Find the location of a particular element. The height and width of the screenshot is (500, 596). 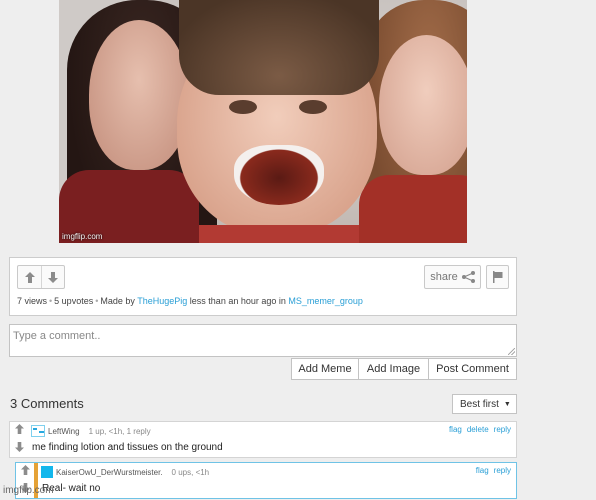

comment-downvote-button is located at coordinates (19, 448).